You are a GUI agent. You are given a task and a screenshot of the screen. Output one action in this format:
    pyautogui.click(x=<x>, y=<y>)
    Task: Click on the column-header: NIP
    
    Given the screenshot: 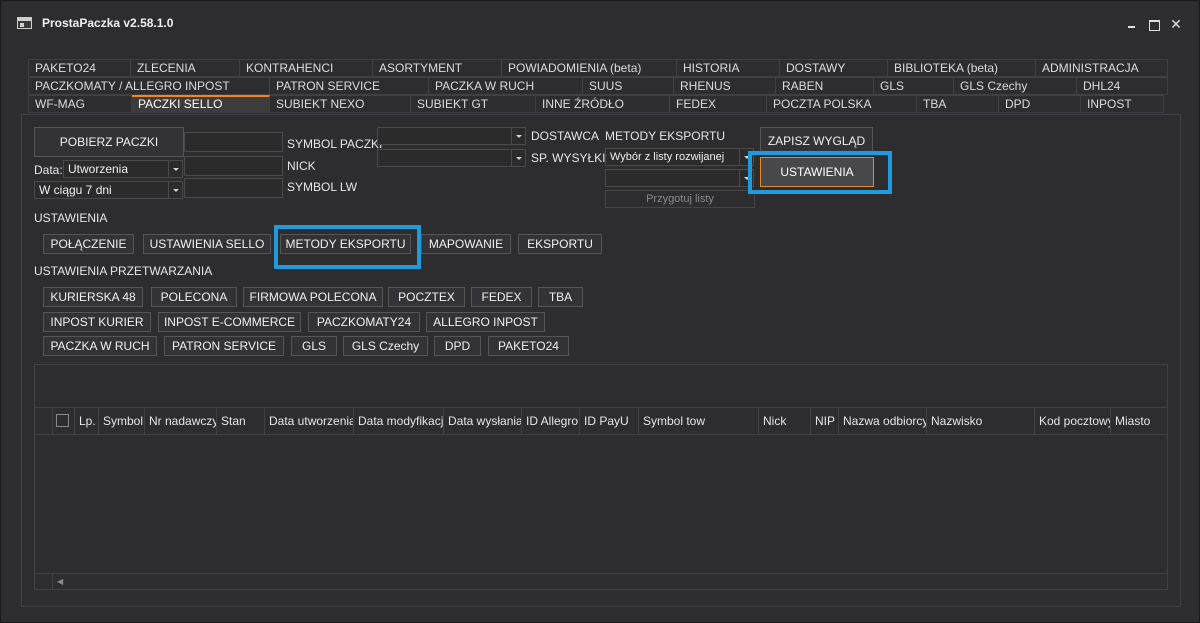 What is the action you would take?
    pyautogui.click(x=825, y=421)
    